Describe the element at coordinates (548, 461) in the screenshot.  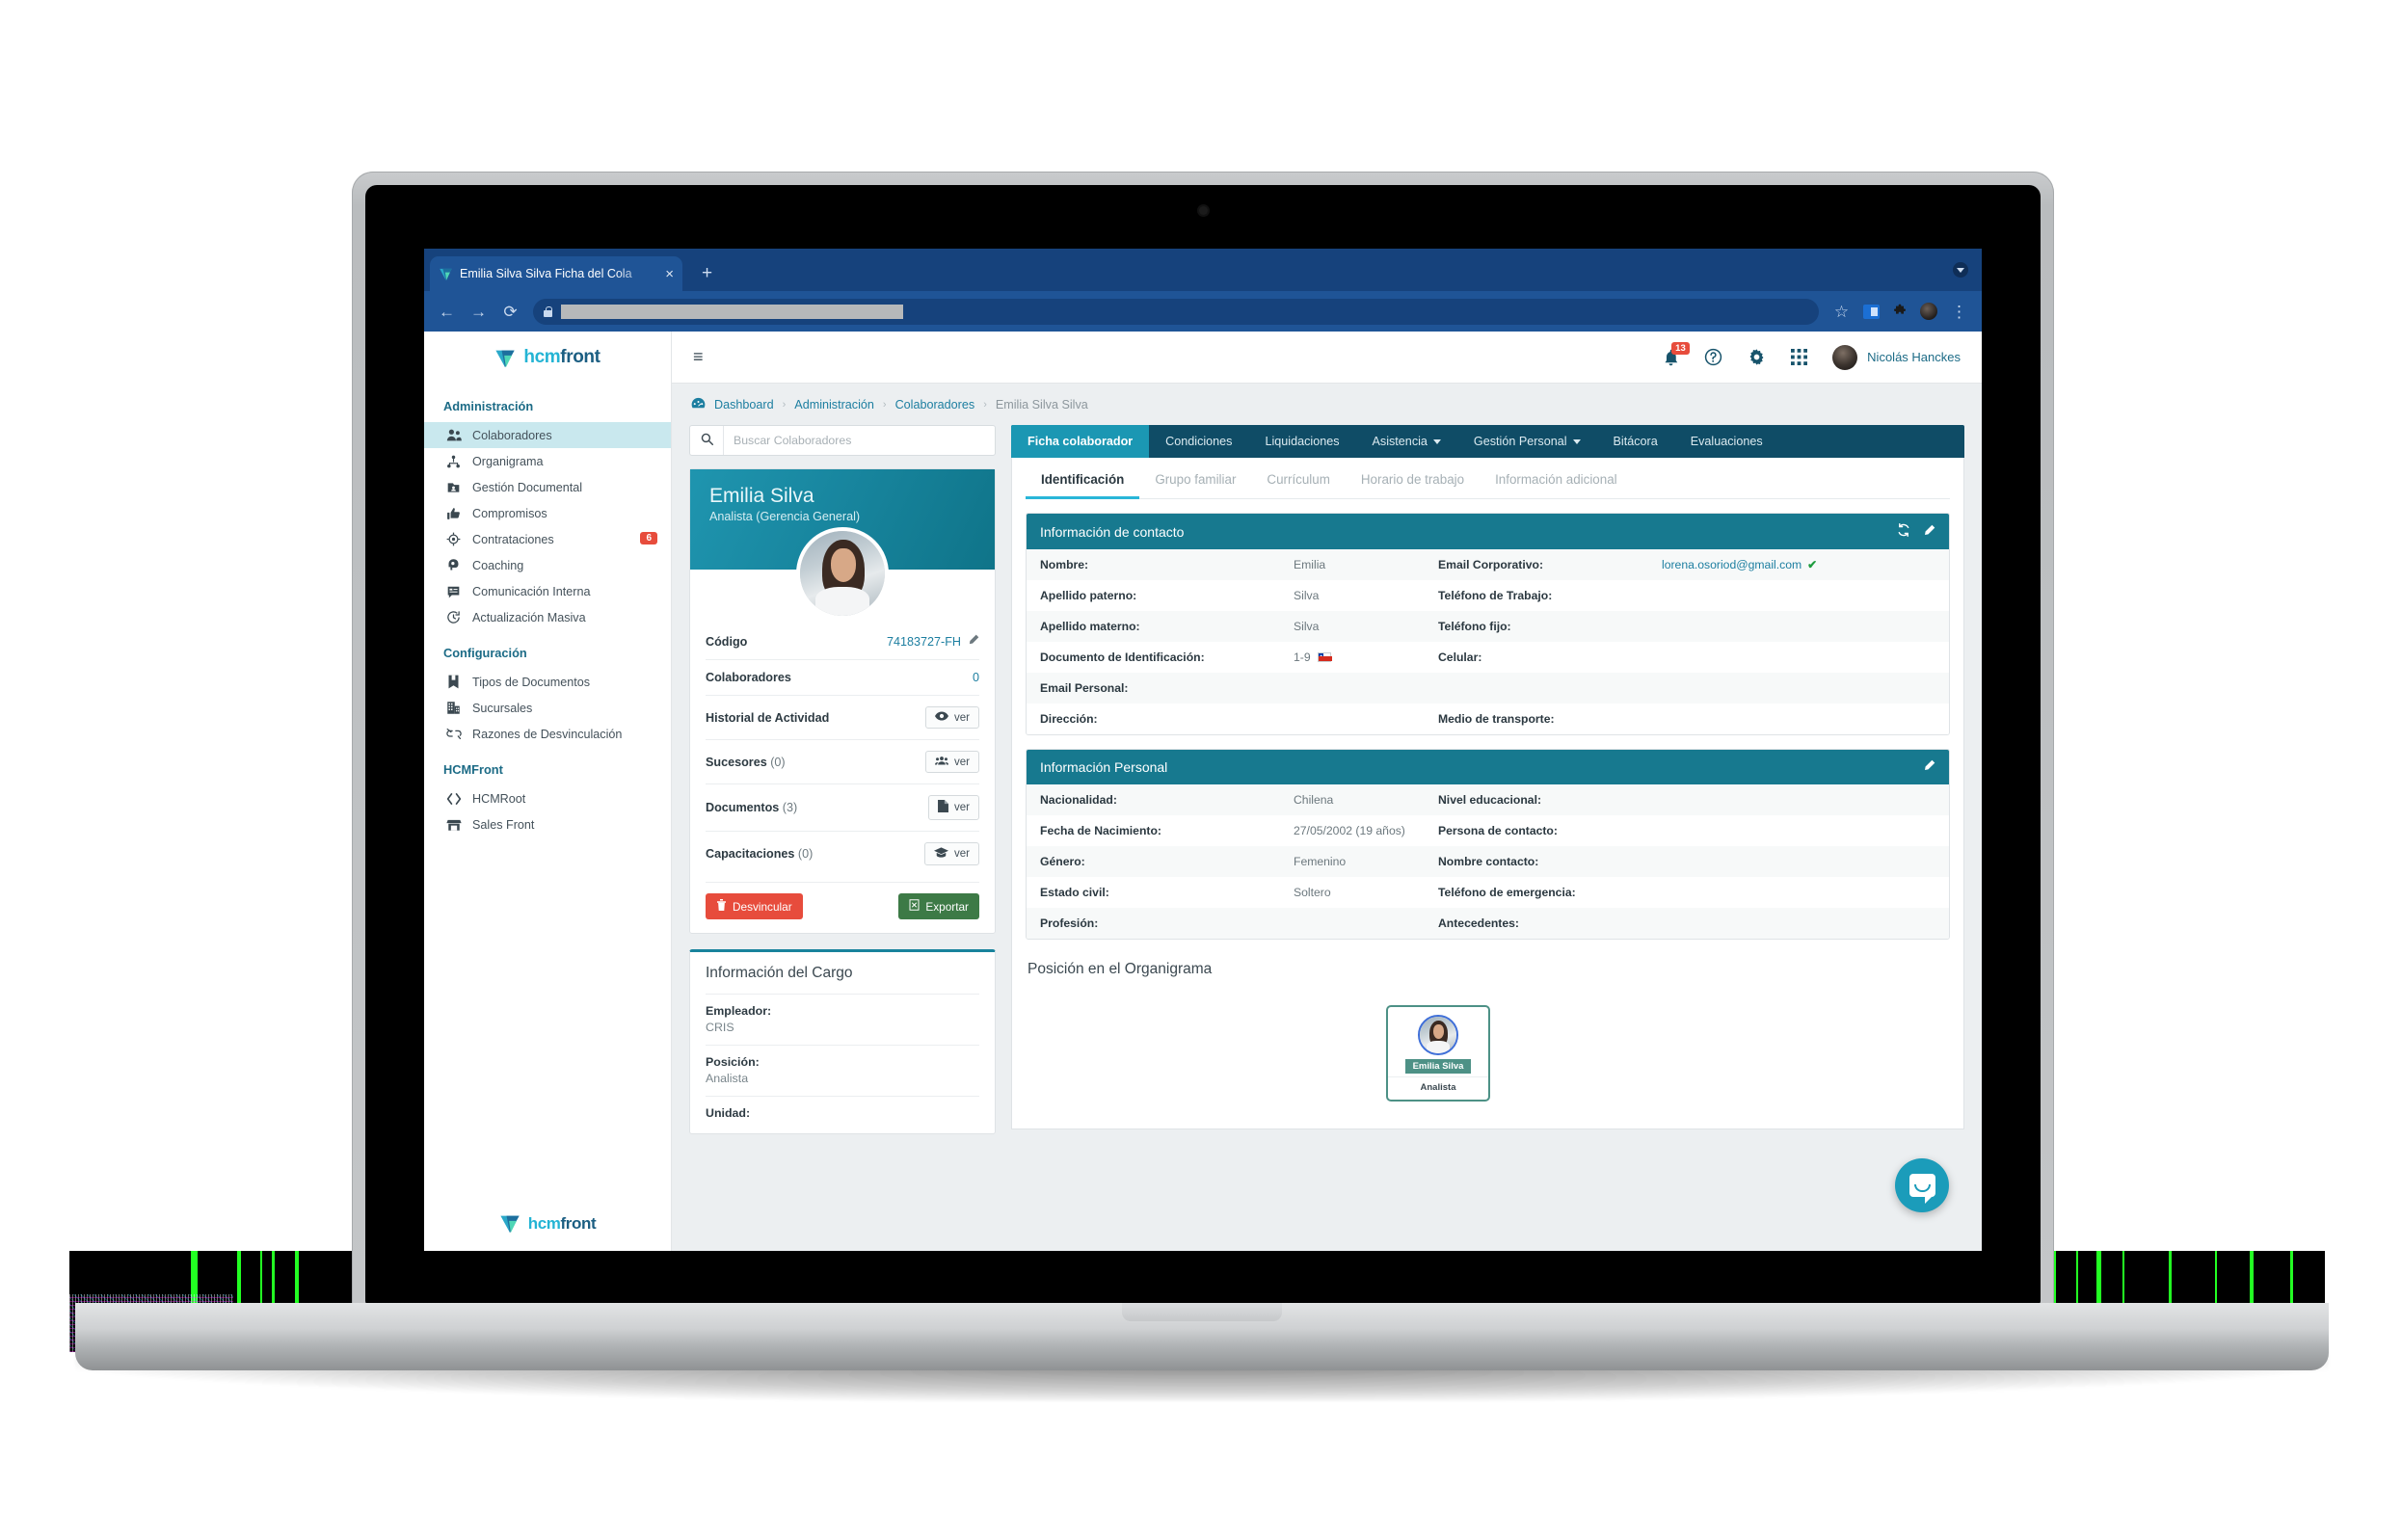
I see `sidebar-item-organigrama: Organigrama` at that location.